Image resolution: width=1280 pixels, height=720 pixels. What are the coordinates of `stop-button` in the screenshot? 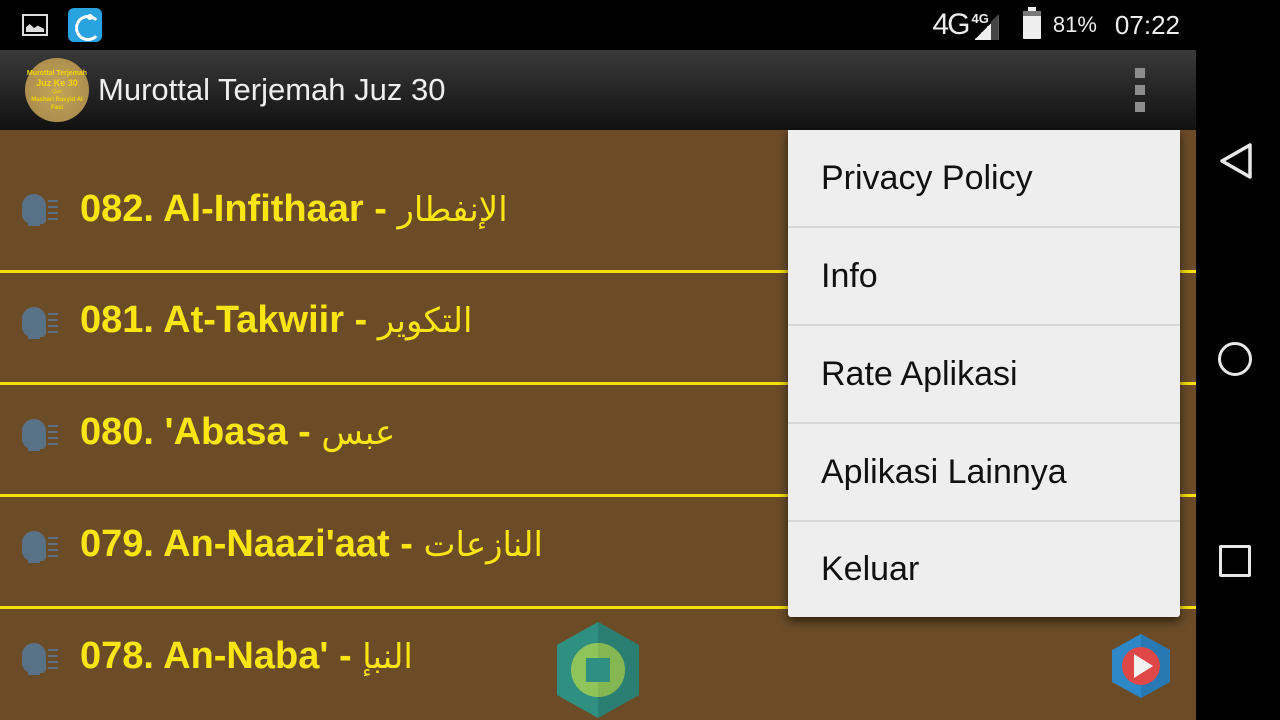 It's located at (598, 670).